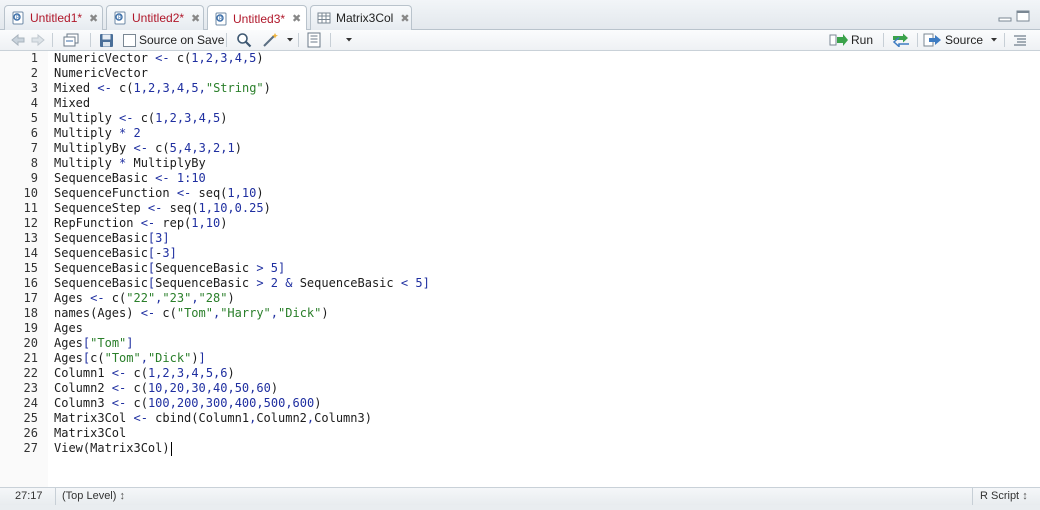  Describe the element at coordinates (244, 40) in the screenshot. I see `search-icon` at that location.